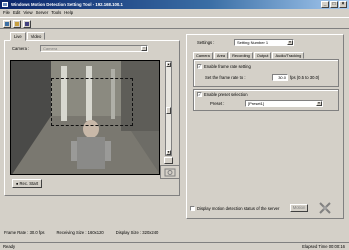 The height and width of the screenshot is (250, 349). I want to click on frame-rate-input: 30.0, so click(280, 77).